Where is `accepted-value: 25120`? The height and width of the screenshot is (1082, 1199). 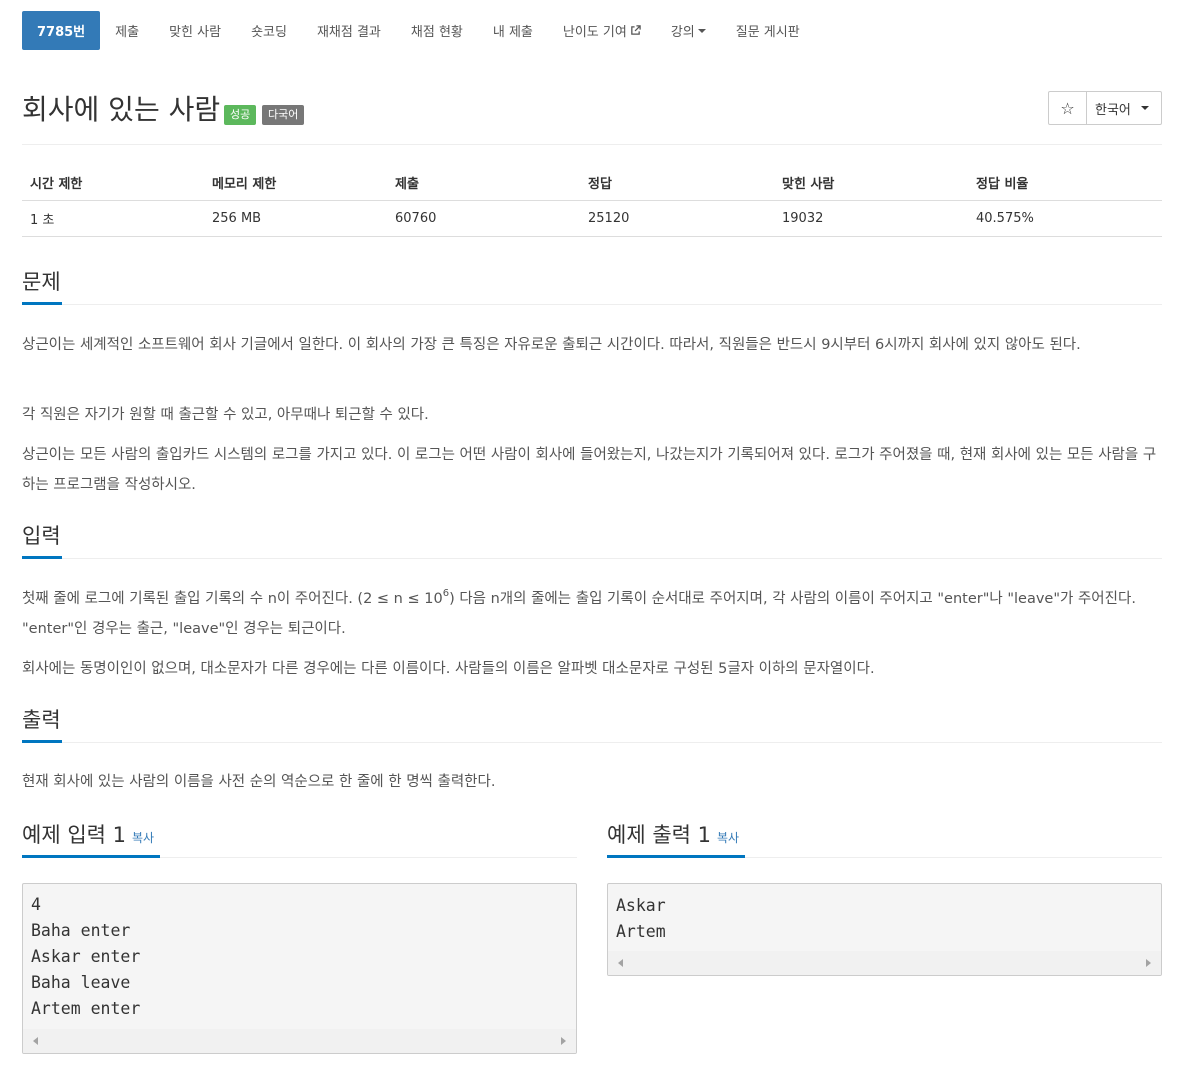
accepted-value: 25120 is located at coordinates (677, 218).